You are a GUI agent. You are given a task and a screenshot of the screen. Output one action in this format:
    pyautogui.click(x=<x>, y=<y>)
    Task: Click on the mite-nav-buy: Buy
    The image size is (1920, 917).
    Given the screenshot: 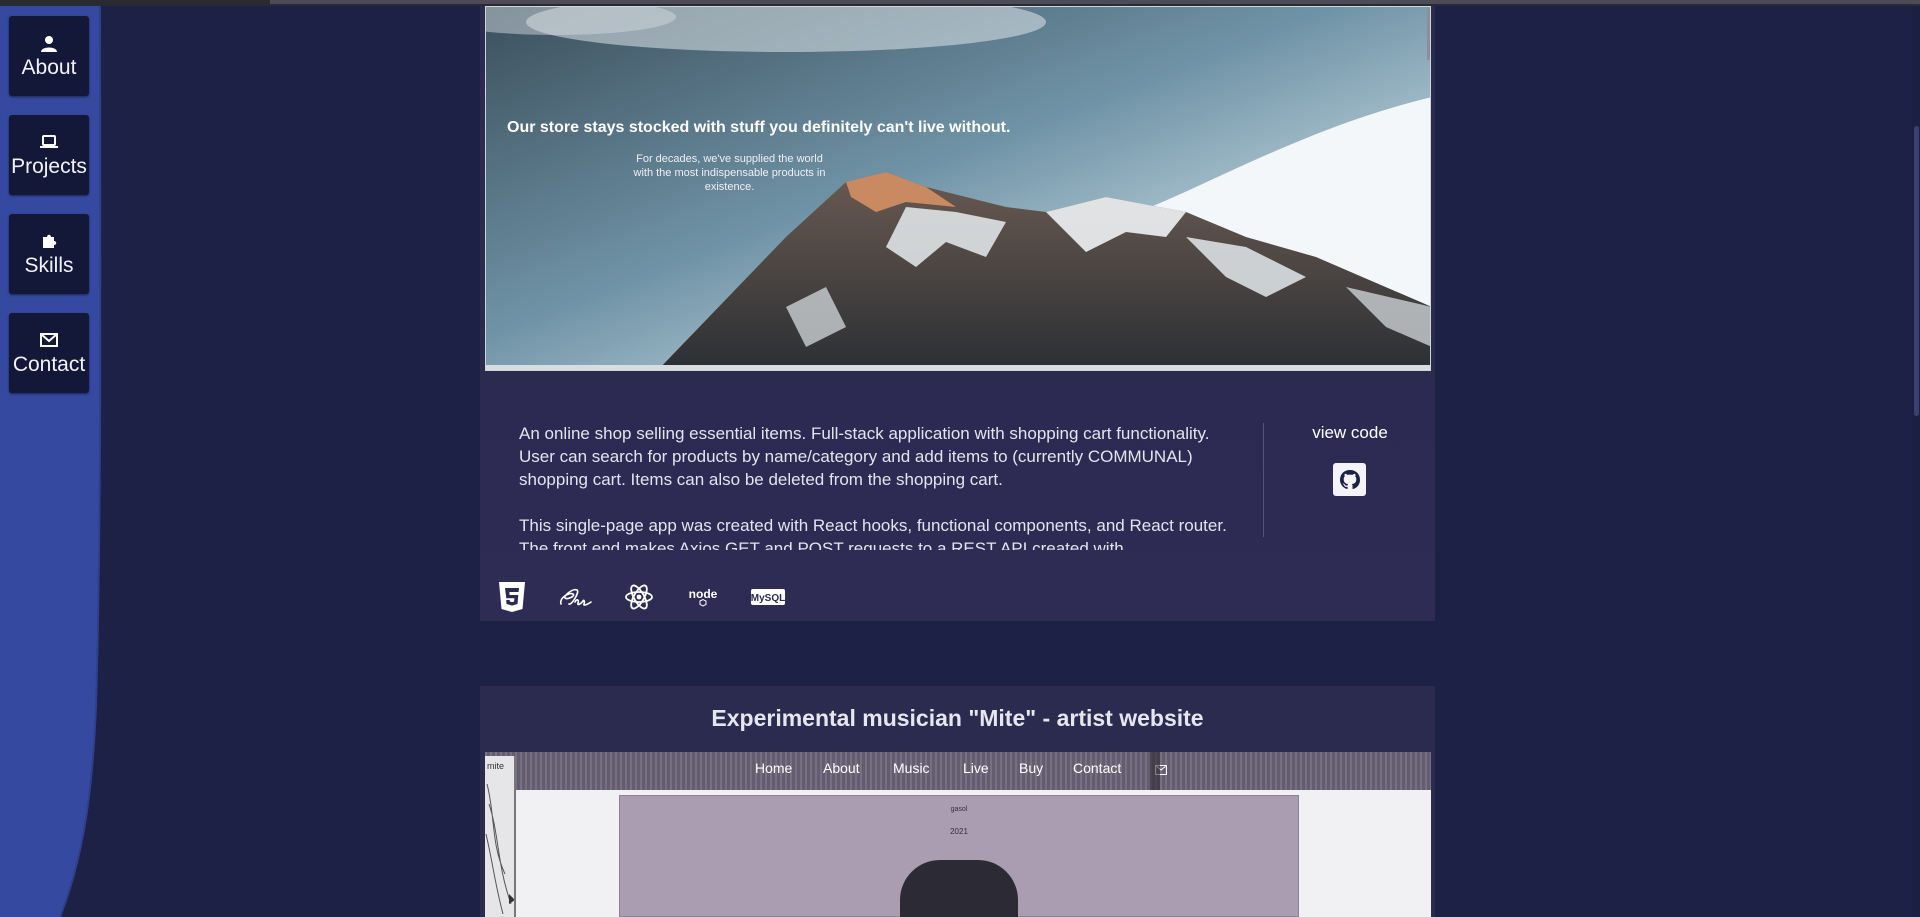 What is the action you would take?
    pyautogui.click(x=1031, y=768)
    